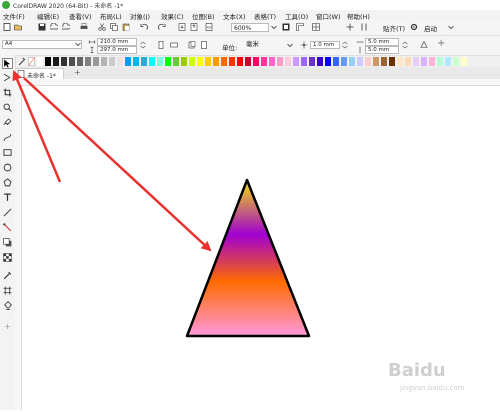 The width and height of the screenshot is (500, 412). What do you see at coordinates (441, 43) in the screenshot?
I see `add-preset-icon: +` at bounding box center [441, 43].